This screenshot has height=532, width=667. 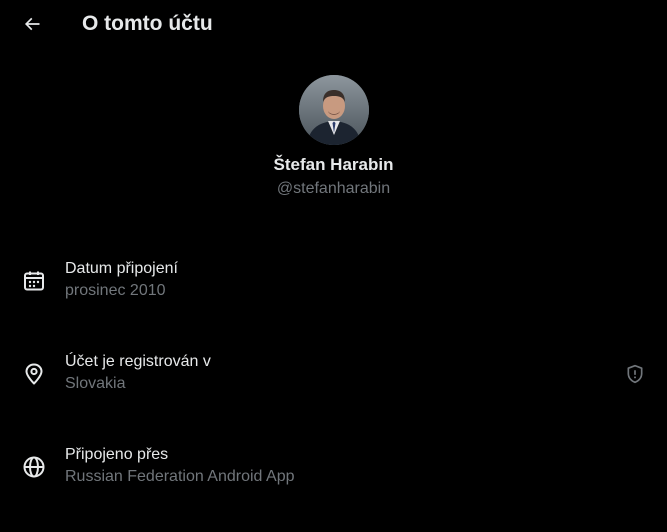 What do you see at coordinates (121, 268) in the screenshot?
I see `joined-label: Datum připojení` at bounding box center [121, 268].